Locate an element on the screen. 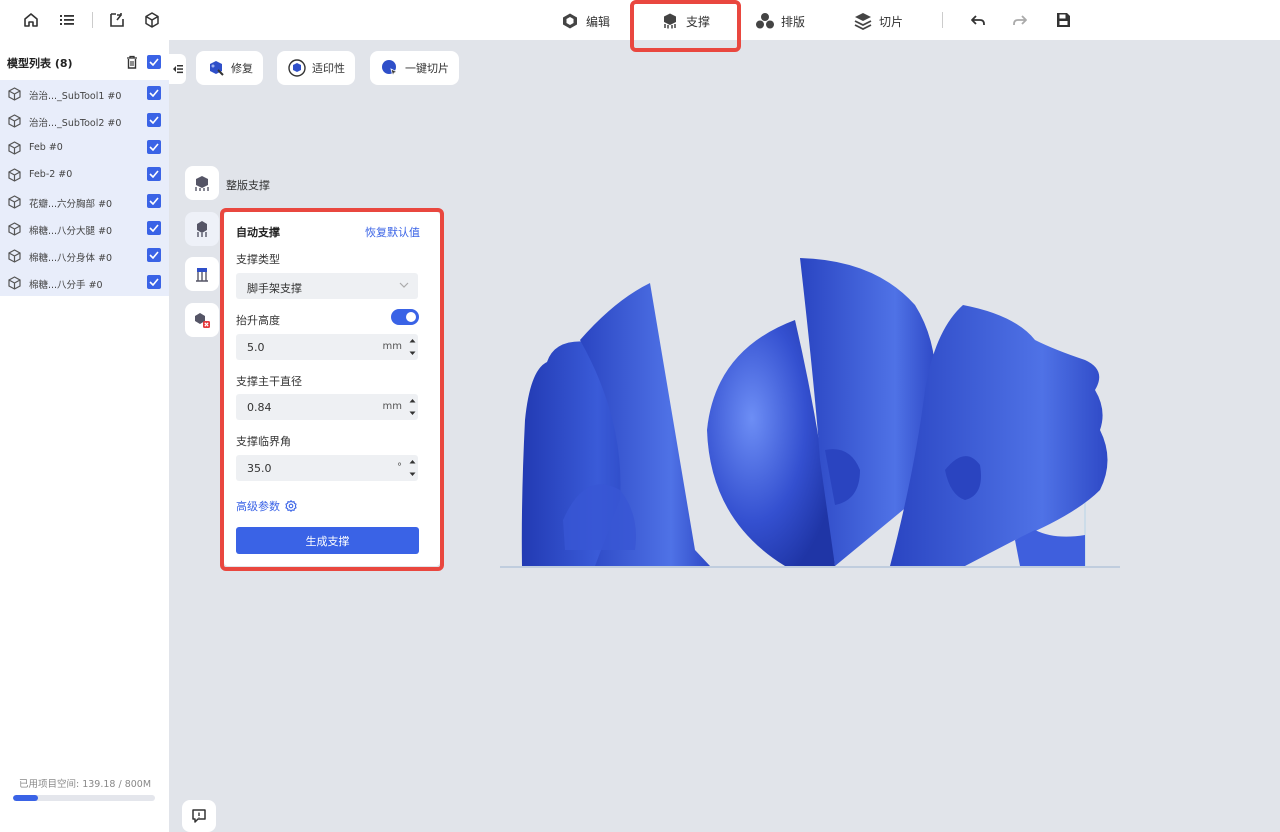 Image resolution: width=1280 pixels, height=832 pixels. storage-usage-bar is located at coordinates (84, 798).